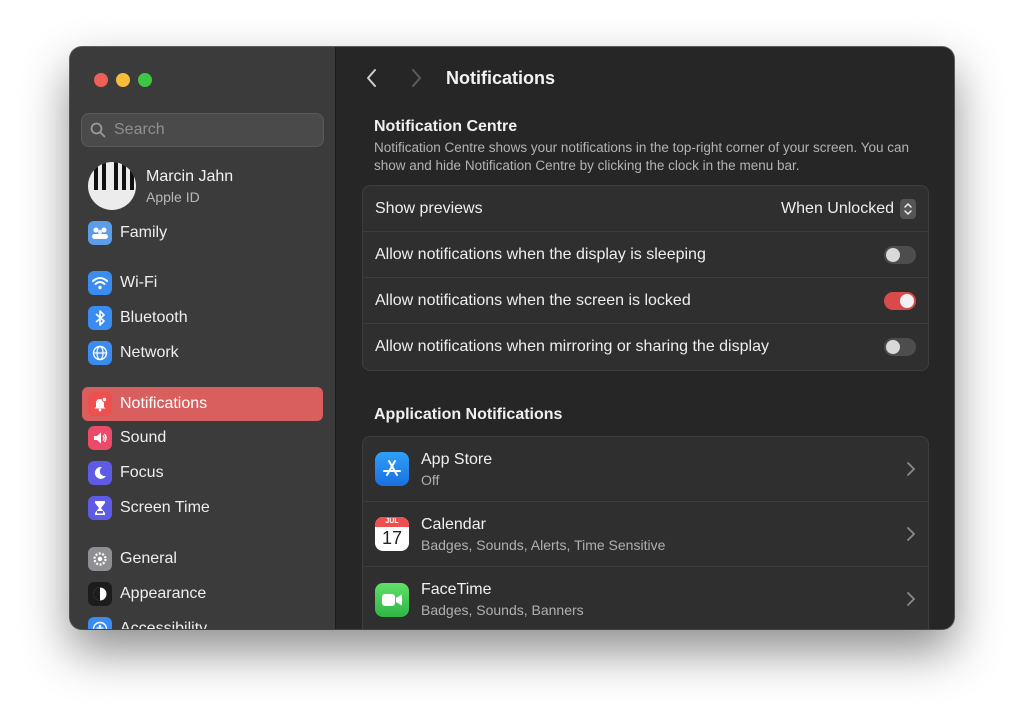  I want to click on zoom-button, so click(145, 80).